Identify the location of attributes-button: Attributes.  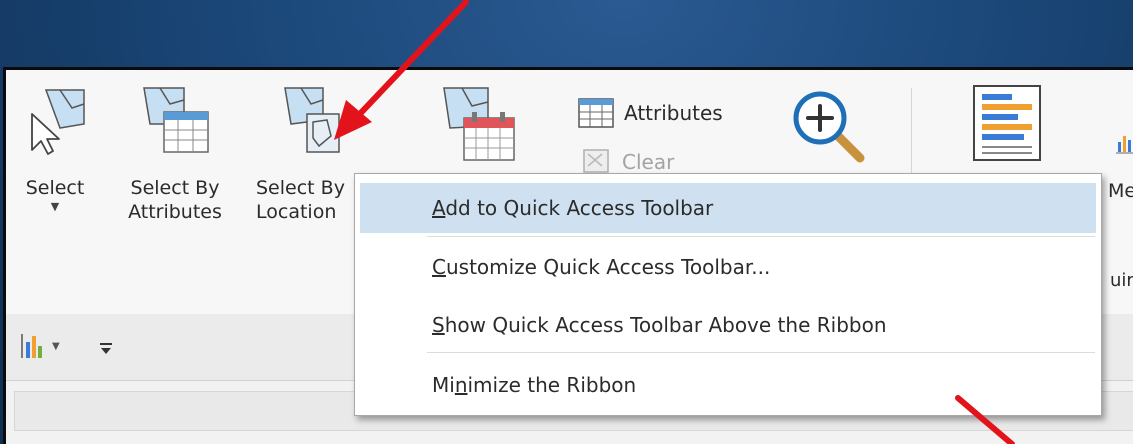
(650, 113).